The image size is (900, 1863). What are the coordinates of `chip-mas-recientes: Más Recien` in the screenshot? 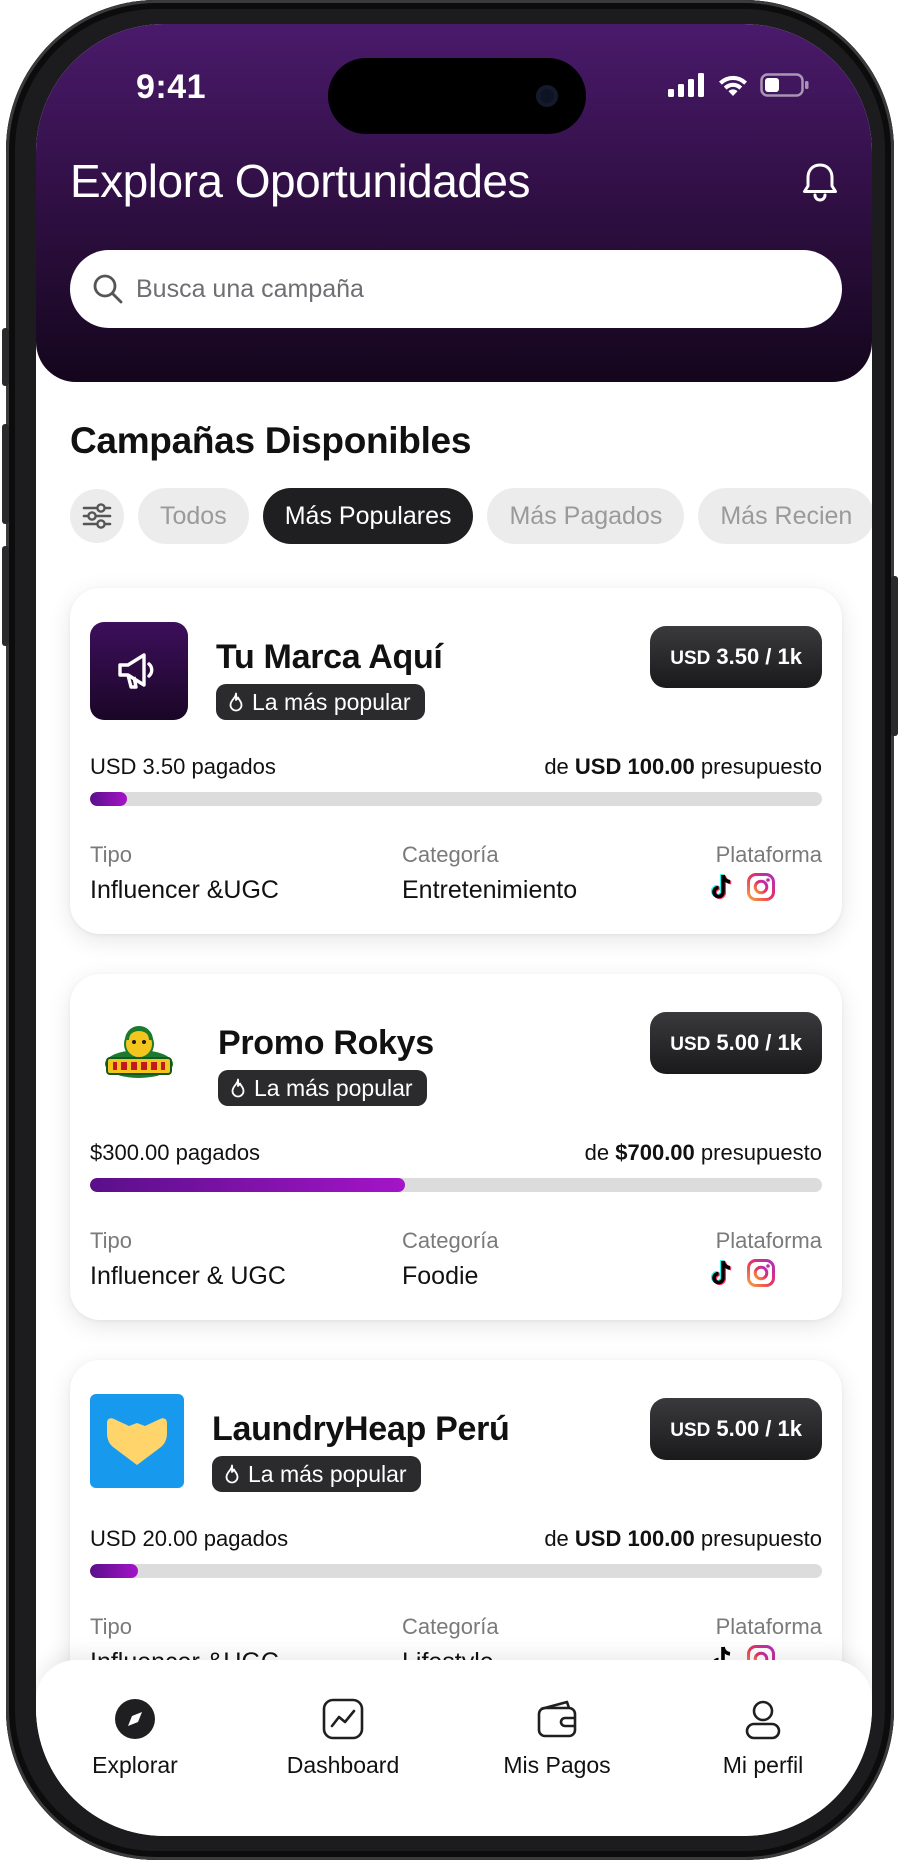 It's located at (785, 516).